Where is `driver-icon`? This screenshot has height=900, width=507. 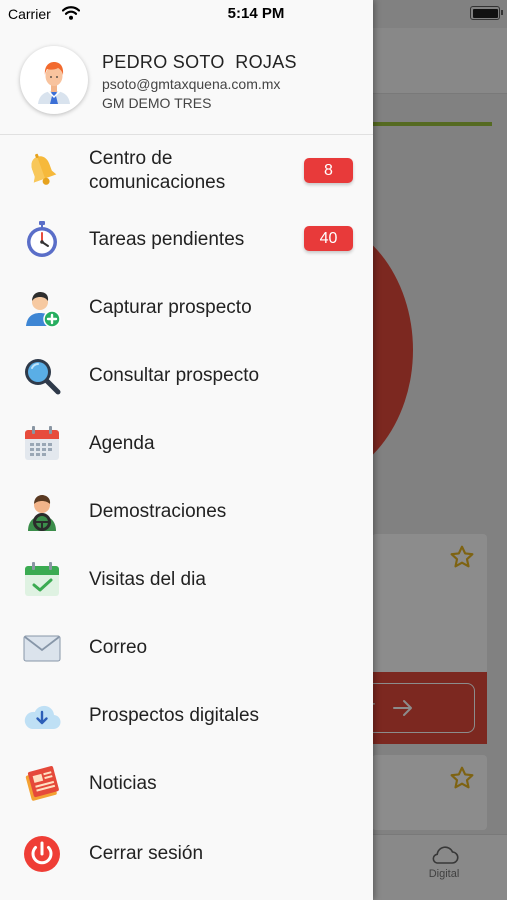
driver-icon is located at coordinates (42, 513).